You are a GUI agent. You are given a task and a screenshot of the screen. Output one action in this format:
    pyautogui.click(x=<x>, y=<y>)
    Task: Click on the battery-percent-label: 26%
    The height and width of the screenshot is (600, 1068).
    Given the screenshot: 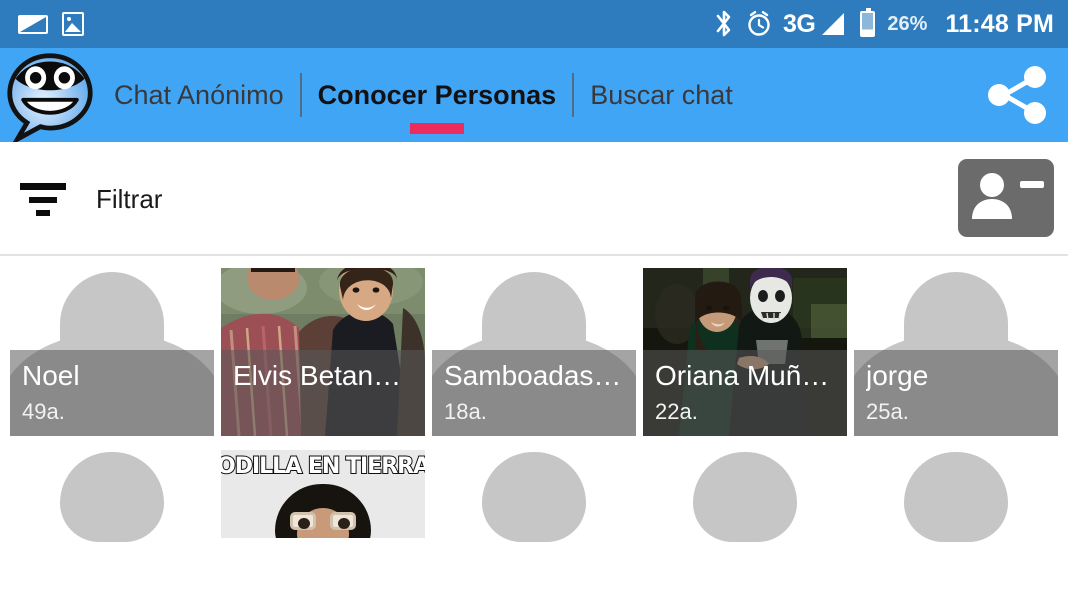 What is the action you would take?
    pyautogui.click(x=907, y=23)
    